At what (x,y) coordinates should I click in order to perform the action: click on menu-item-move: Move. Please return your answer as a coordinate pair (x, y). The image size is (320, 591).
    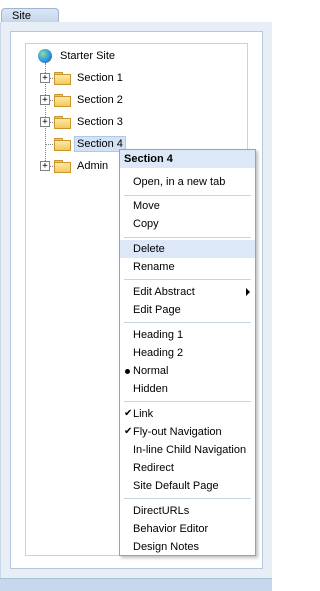
    Looking at the image, I should click on (187, 206).